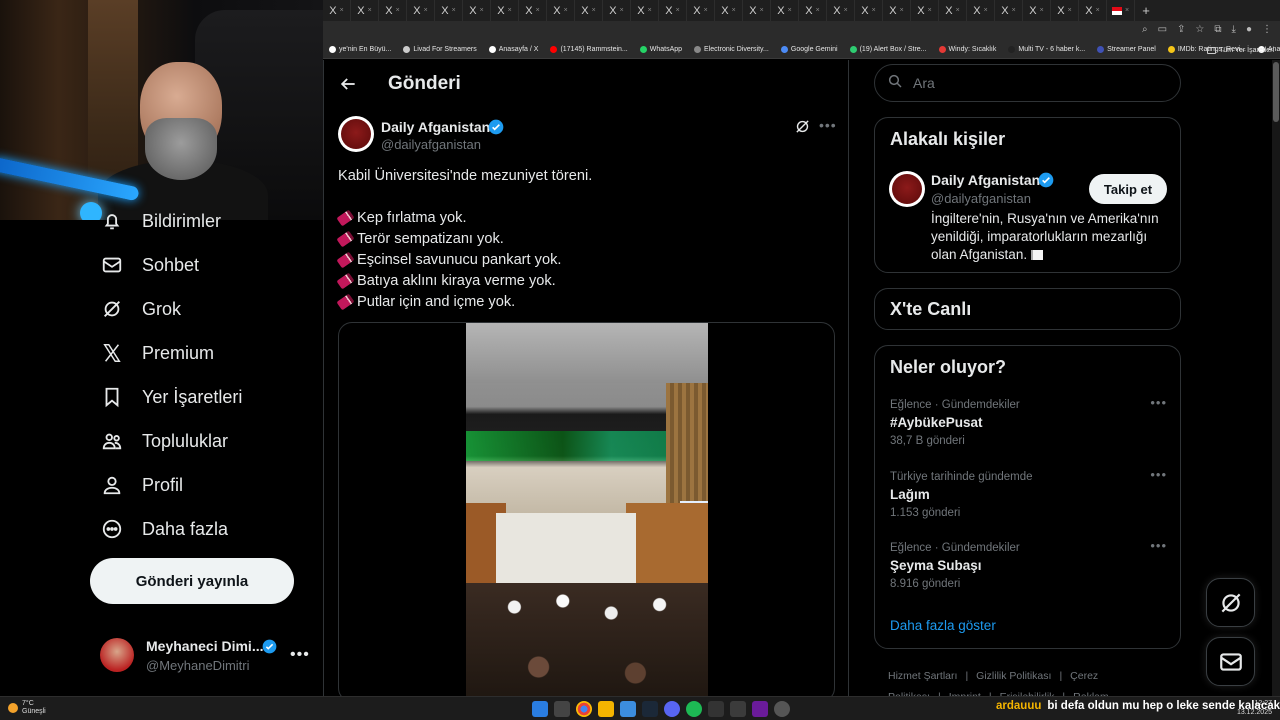 Image resolution: width=1280 pixels, height=720 pixels. I want to click on share-icon: ⇪, so click(1181, 29).